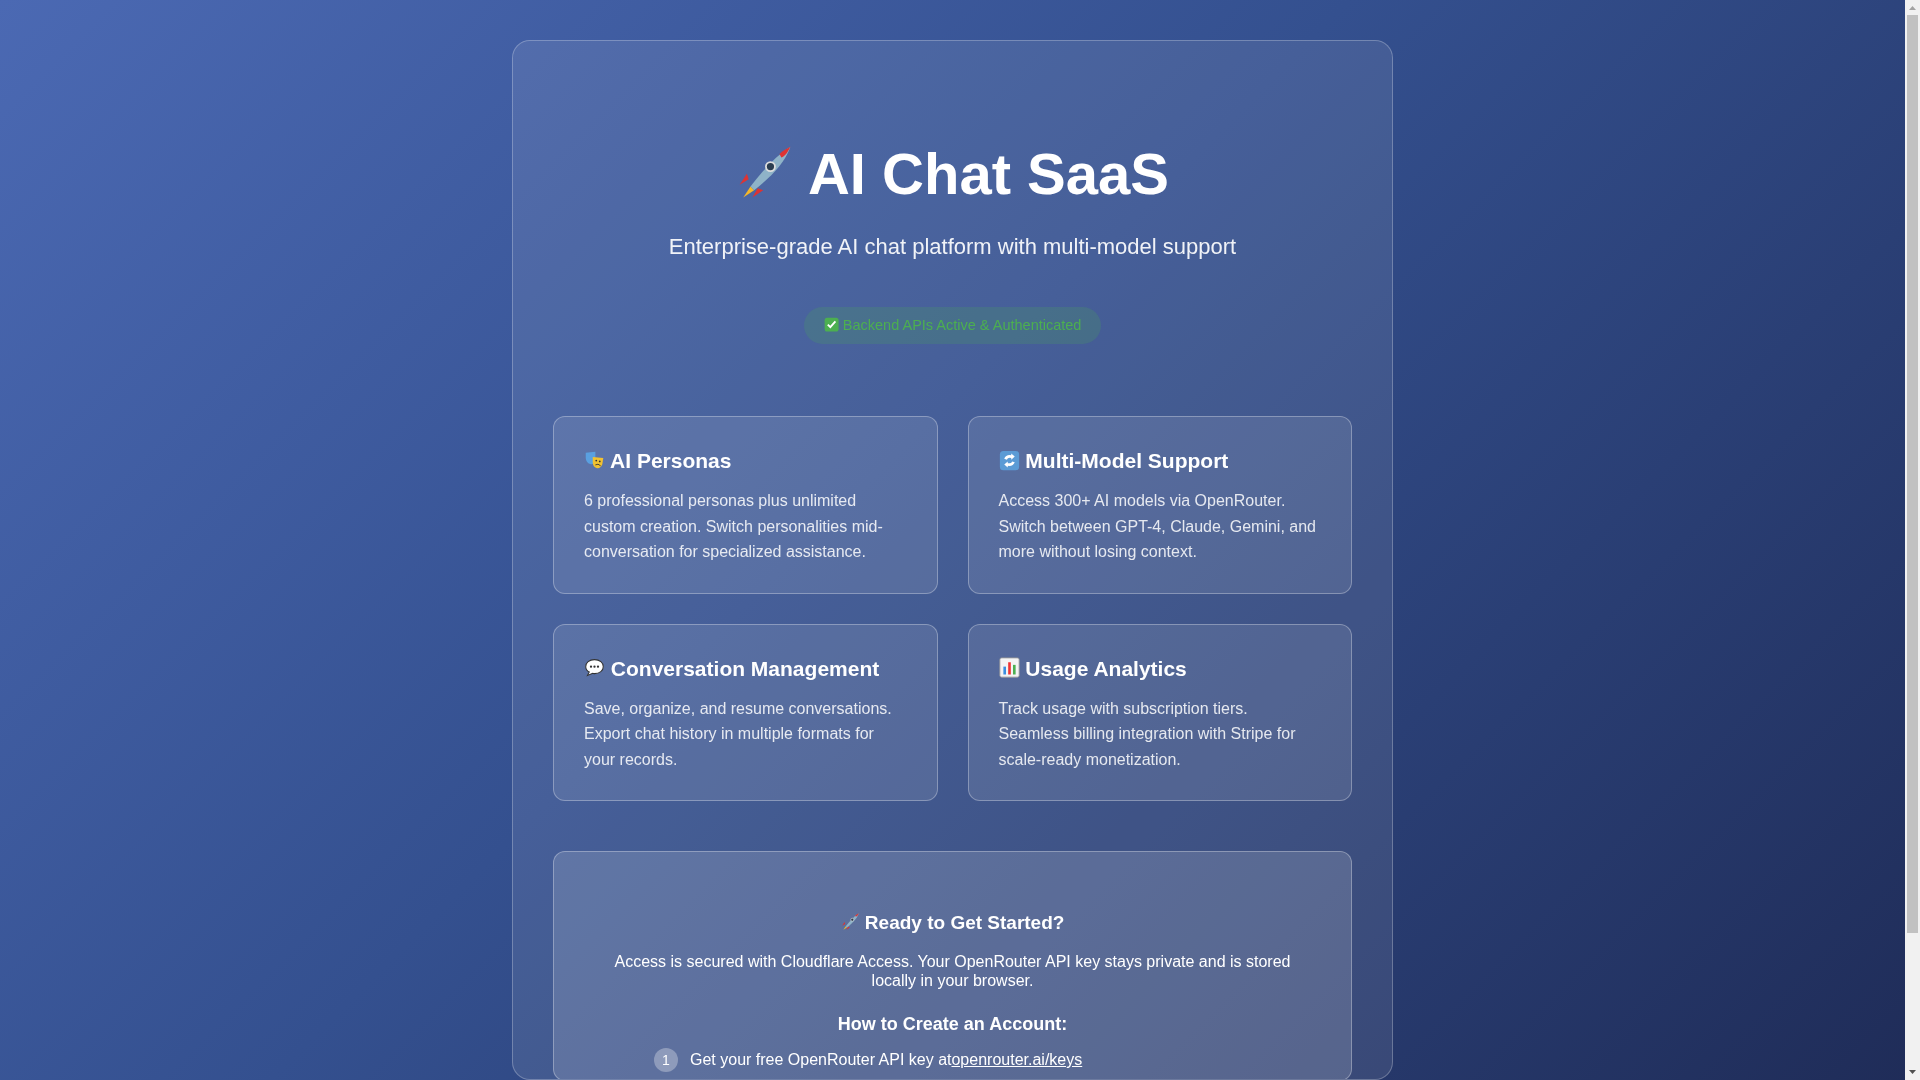  Describe the element at coordinates (850, 922) in the screenshot. I see `rocket-icon` at that location.